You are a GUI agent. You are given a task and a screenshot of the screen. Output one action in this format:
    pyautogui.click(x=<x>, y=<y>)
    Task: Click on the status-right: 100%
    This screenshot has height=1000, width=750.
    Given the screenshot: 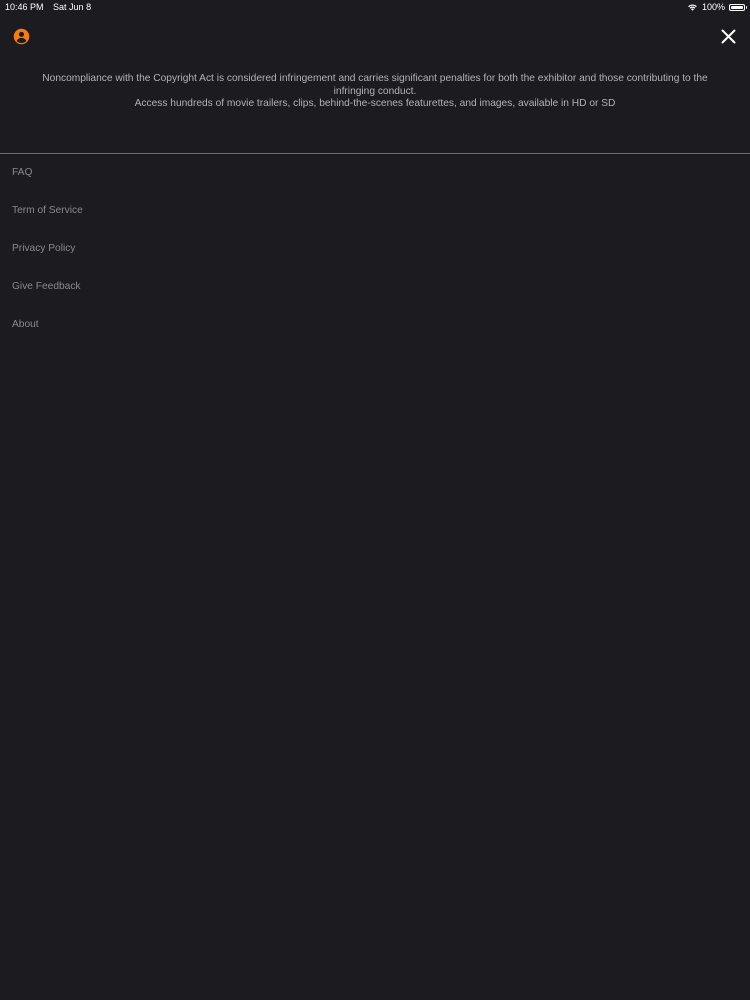 What is the action you would take?
    pyautogui.click(x=717, y=7)
    